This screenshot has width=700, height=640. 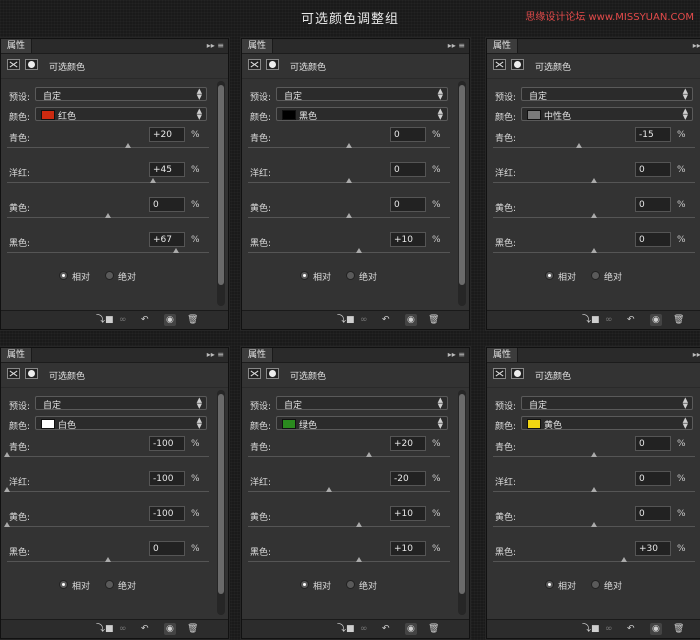 What do you see at coordinates (653, 134) in the screenshot?
I see `channel-value-input: -15` at bounding box center [653, 134].